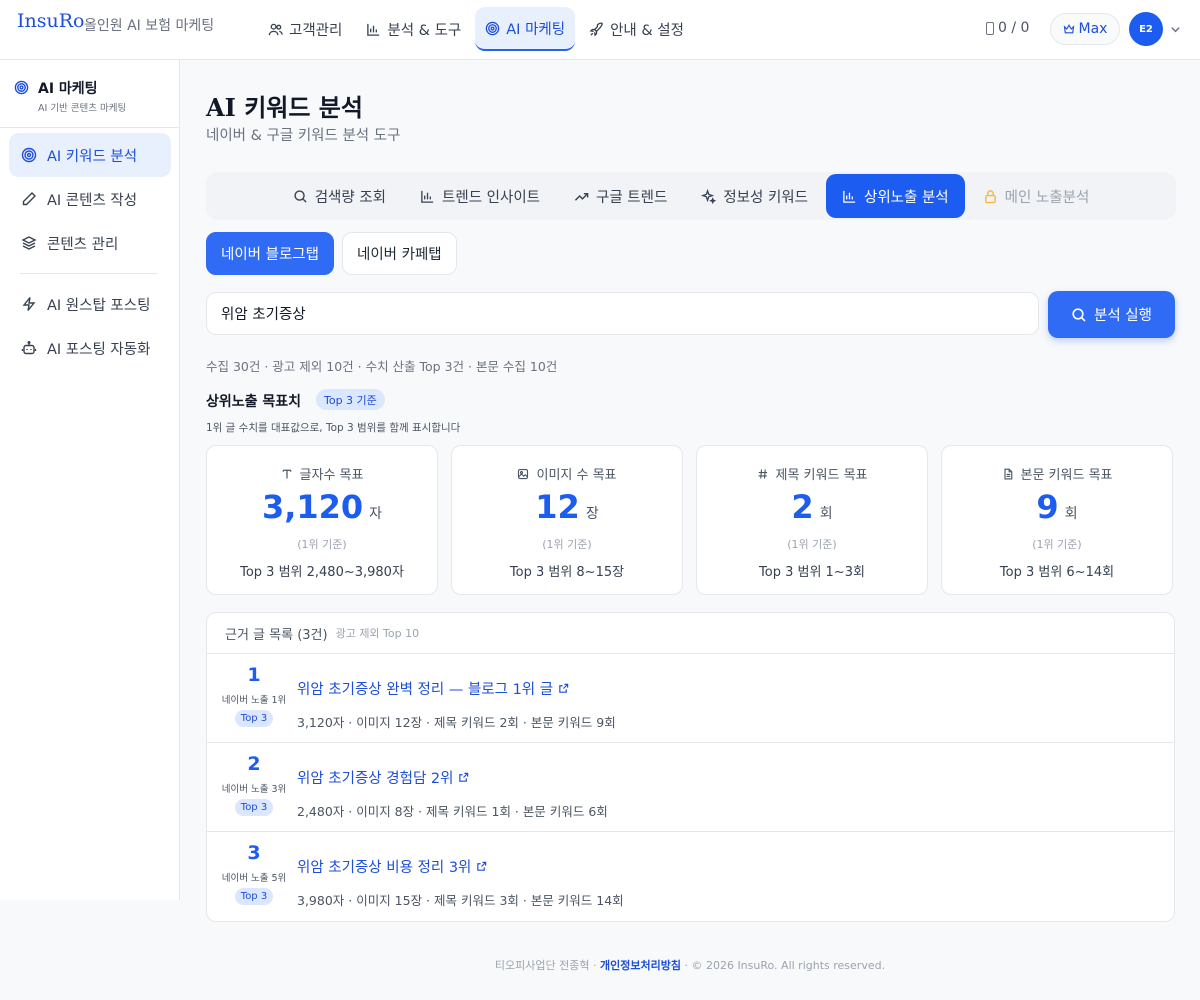  Describe the element at coordinates (491, 197) in the screenshot. I see `tab-label: 트렌드 인사이트` at that location.